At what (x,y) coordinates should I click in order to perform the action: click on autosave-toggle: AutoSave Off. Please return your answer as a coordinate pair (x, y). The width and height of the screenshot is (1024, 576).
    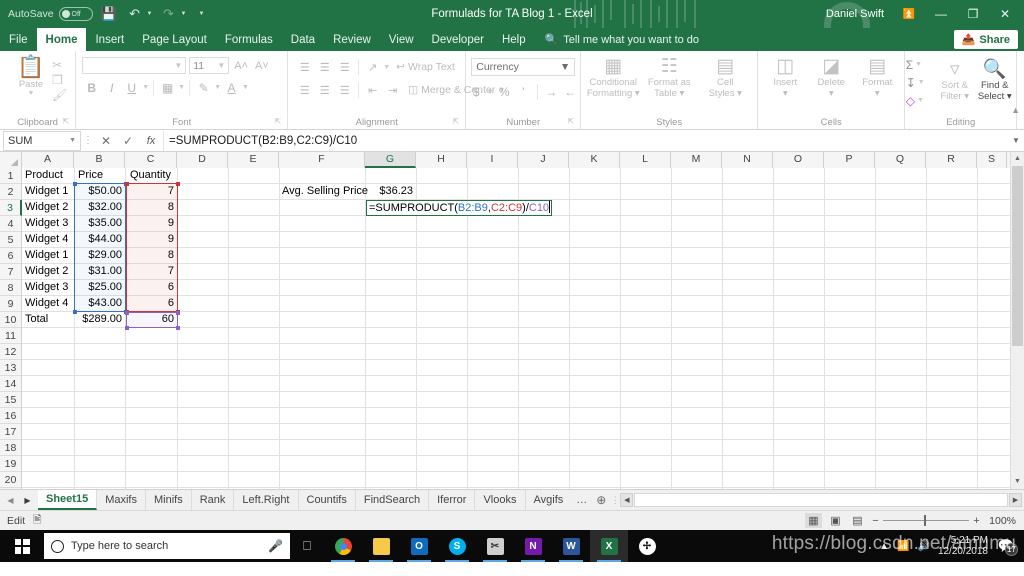
    Looking at the image, I should click on (50, 14).